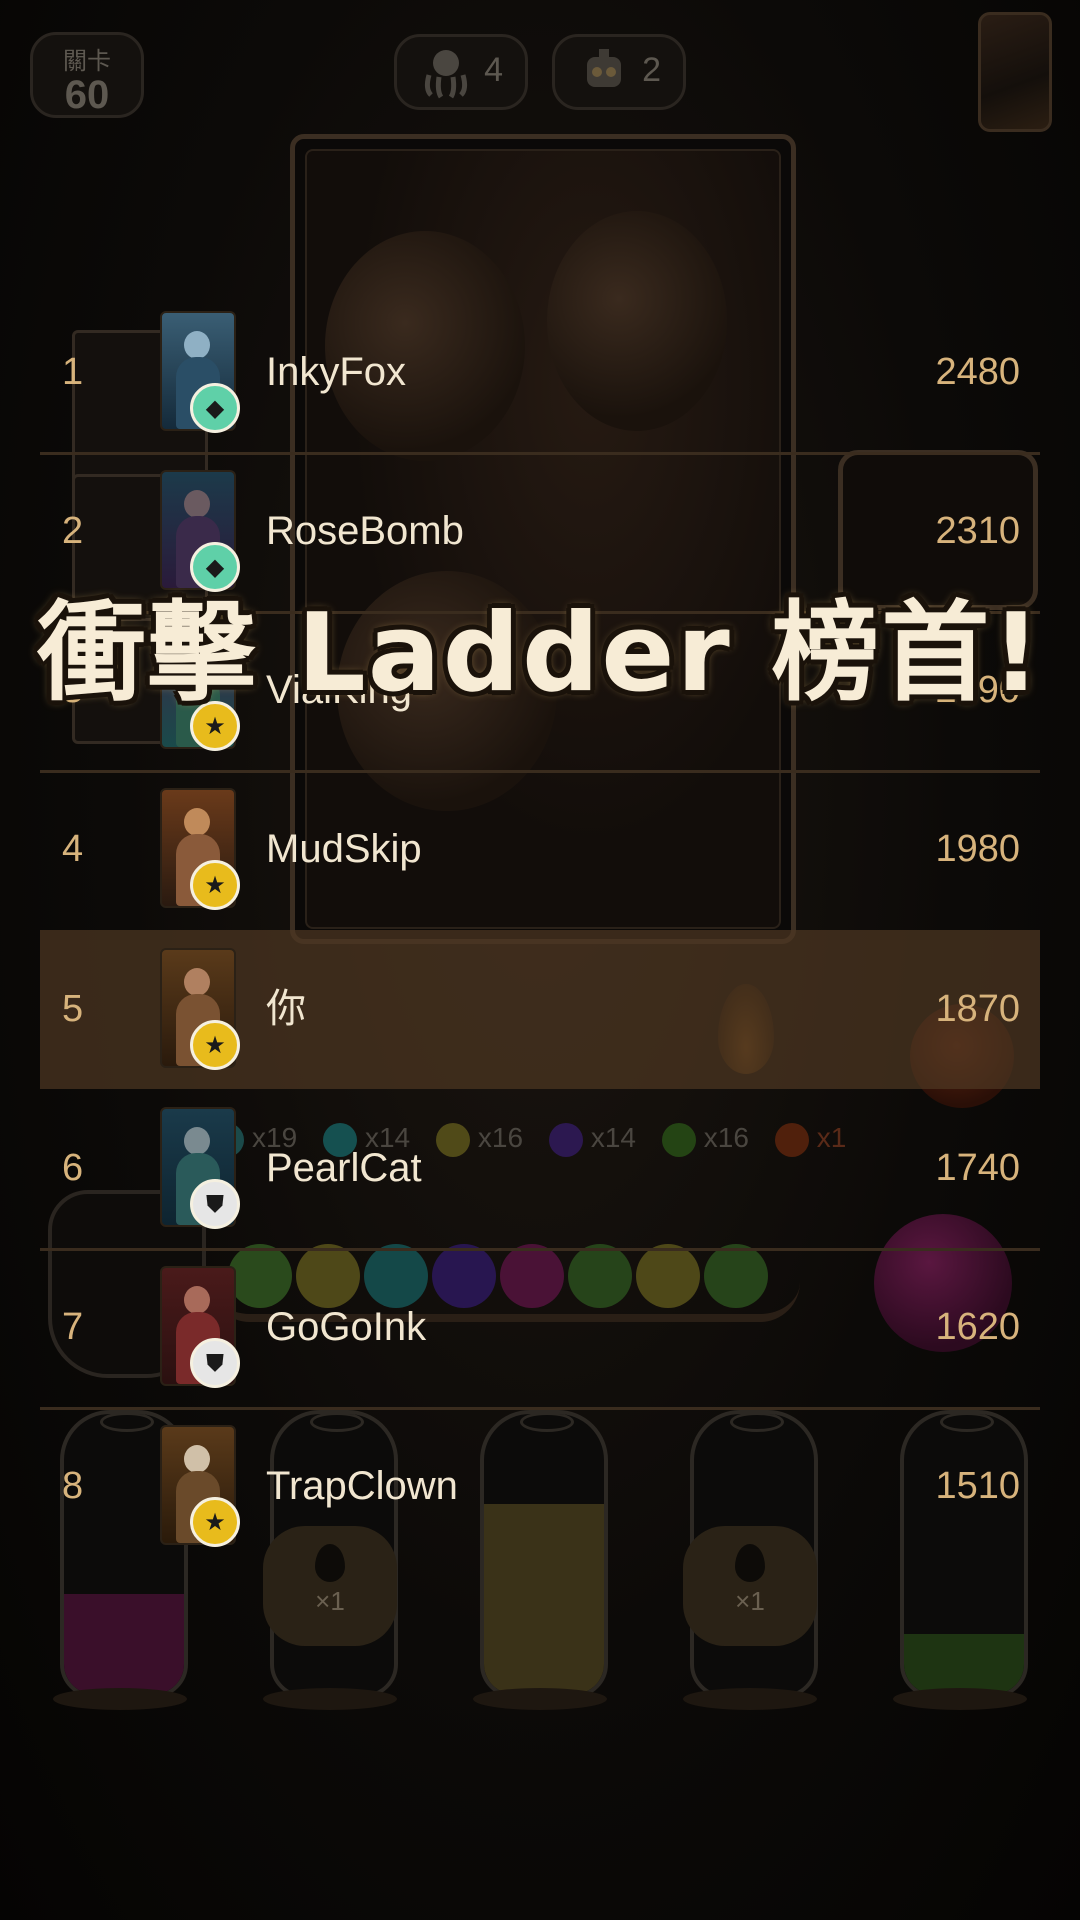 This screenshot has height=1920, width=1080. I want to click on headline-banner: 衝擊 Ladder 榜首!, so click(540, 653).